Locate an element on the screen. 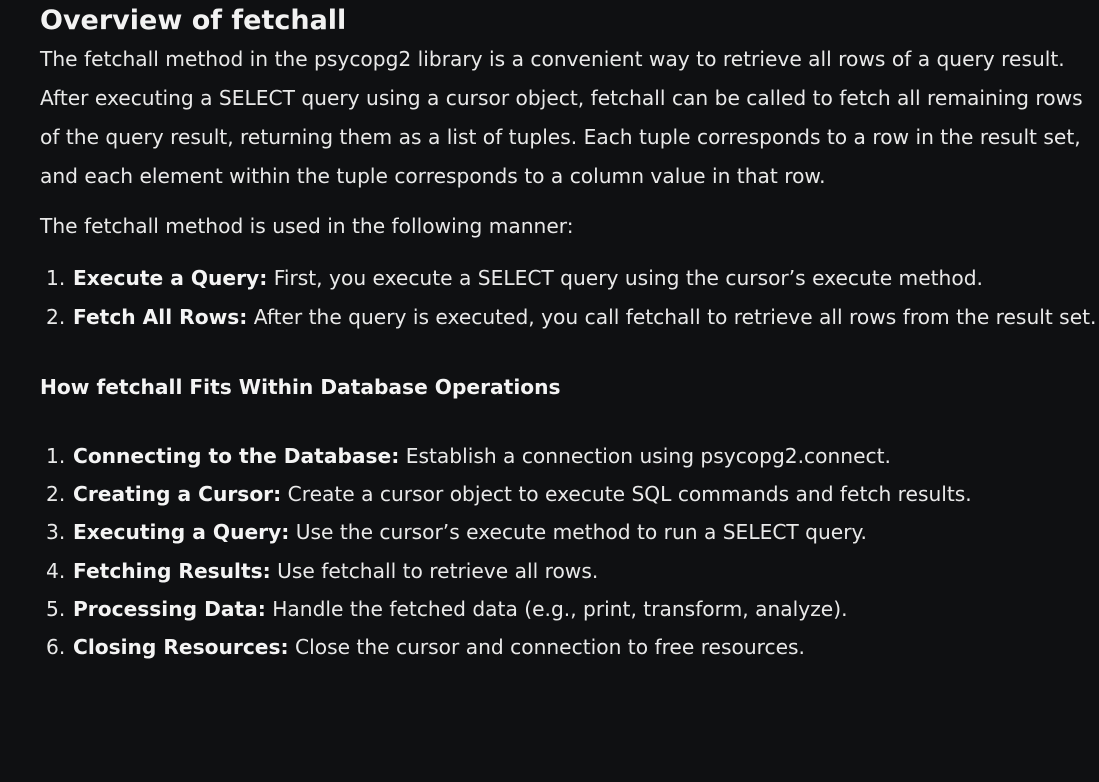  list-item-label: Processing Data: is located at coordinates (169, 608).